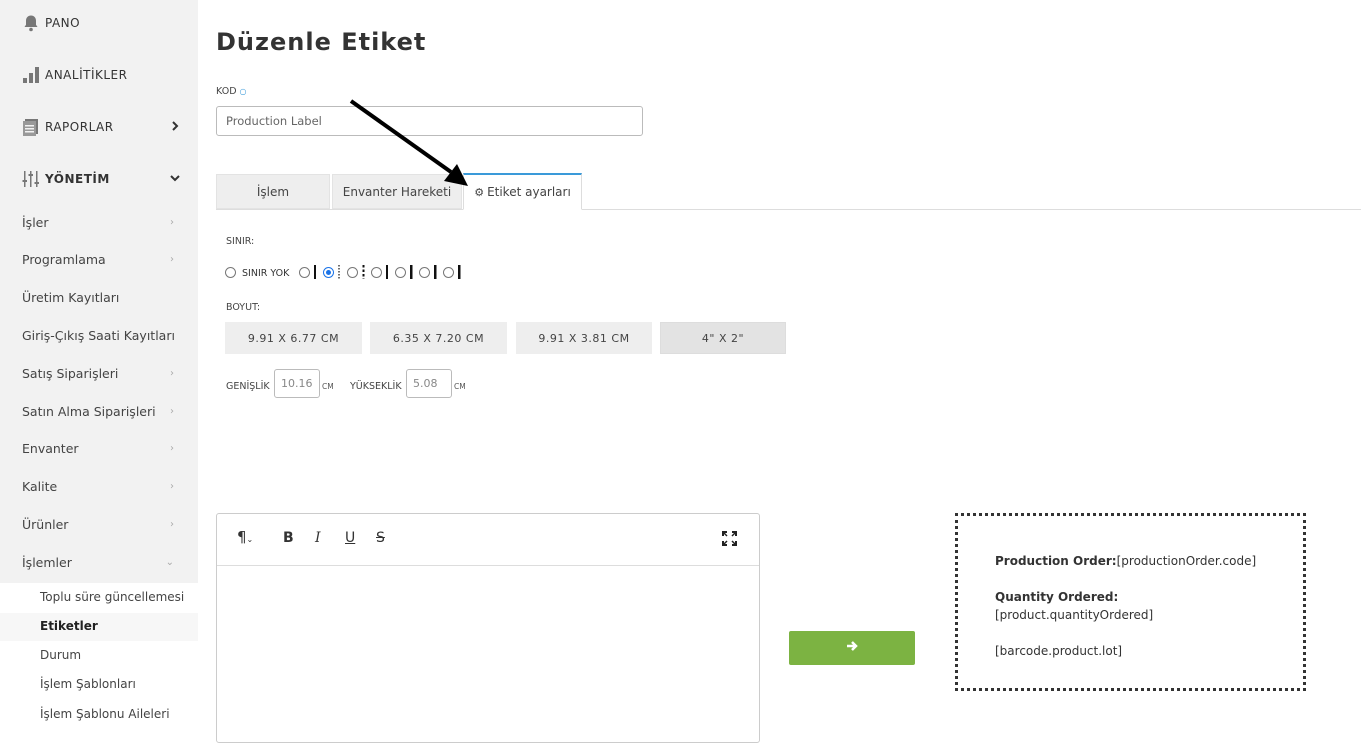  What do you see at coordinates (1056, 597) in the screenshot?
I see `preview-line: Quantity Ordered:` at bounding box center [1056, 597].